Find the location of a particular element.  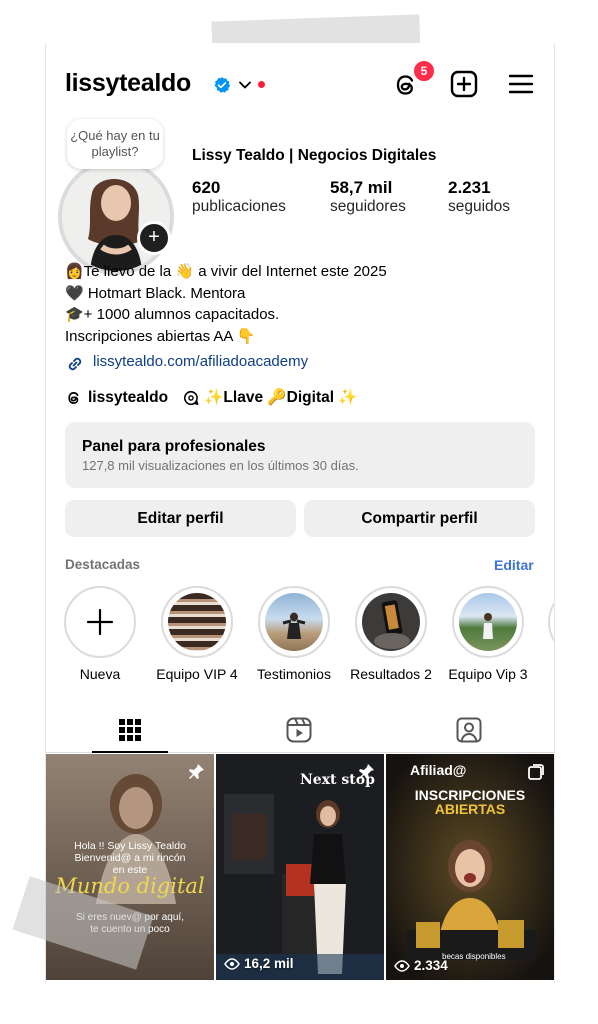

stat-posts: 620 publicaciones is located at coordinates (239, 197).